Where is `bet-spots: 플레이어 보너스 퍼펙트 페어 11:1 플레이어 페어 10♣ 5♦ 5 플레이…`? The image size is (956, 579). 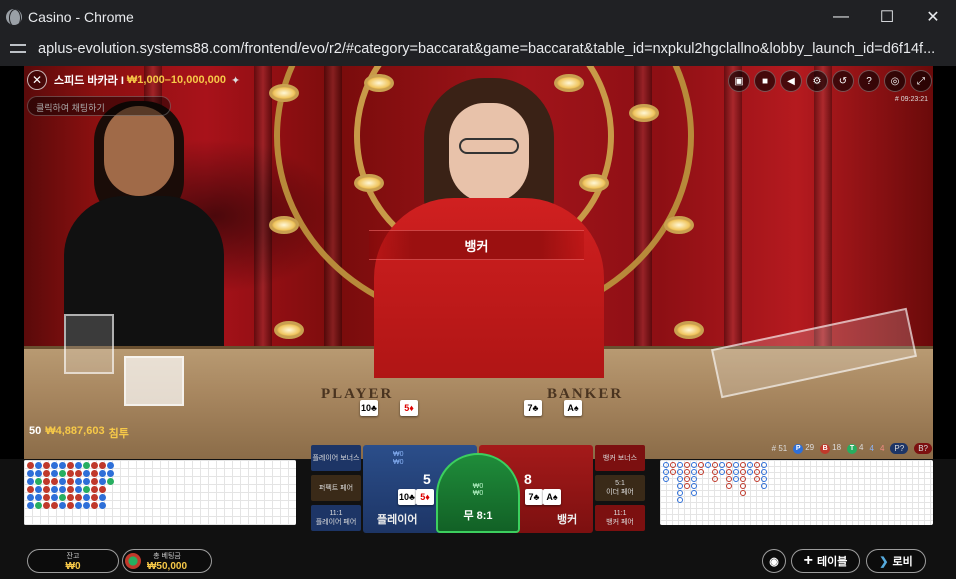
bet-spots: 플레이어 보너스 퍼펙트 페어 11:1 플레이어 페어 10♣ 5♦ 5 플레이… is located at coordinates (479, 489).